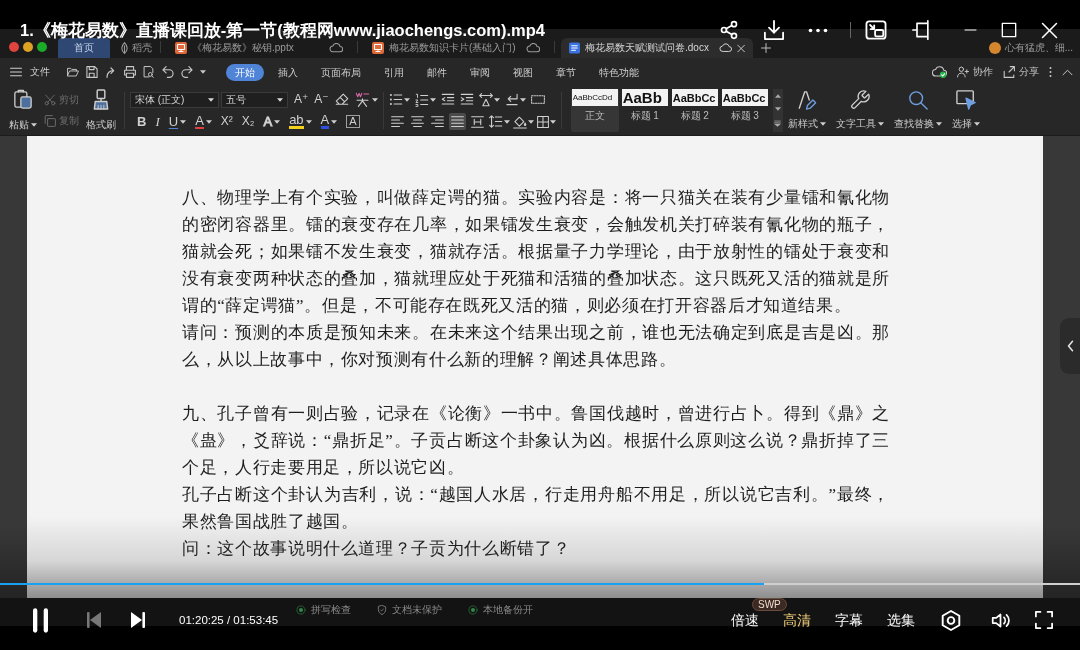  What do you see at coordinates (477, 121) in the screenshot?
I see `distribute-button` at bounding box center [477, 121].